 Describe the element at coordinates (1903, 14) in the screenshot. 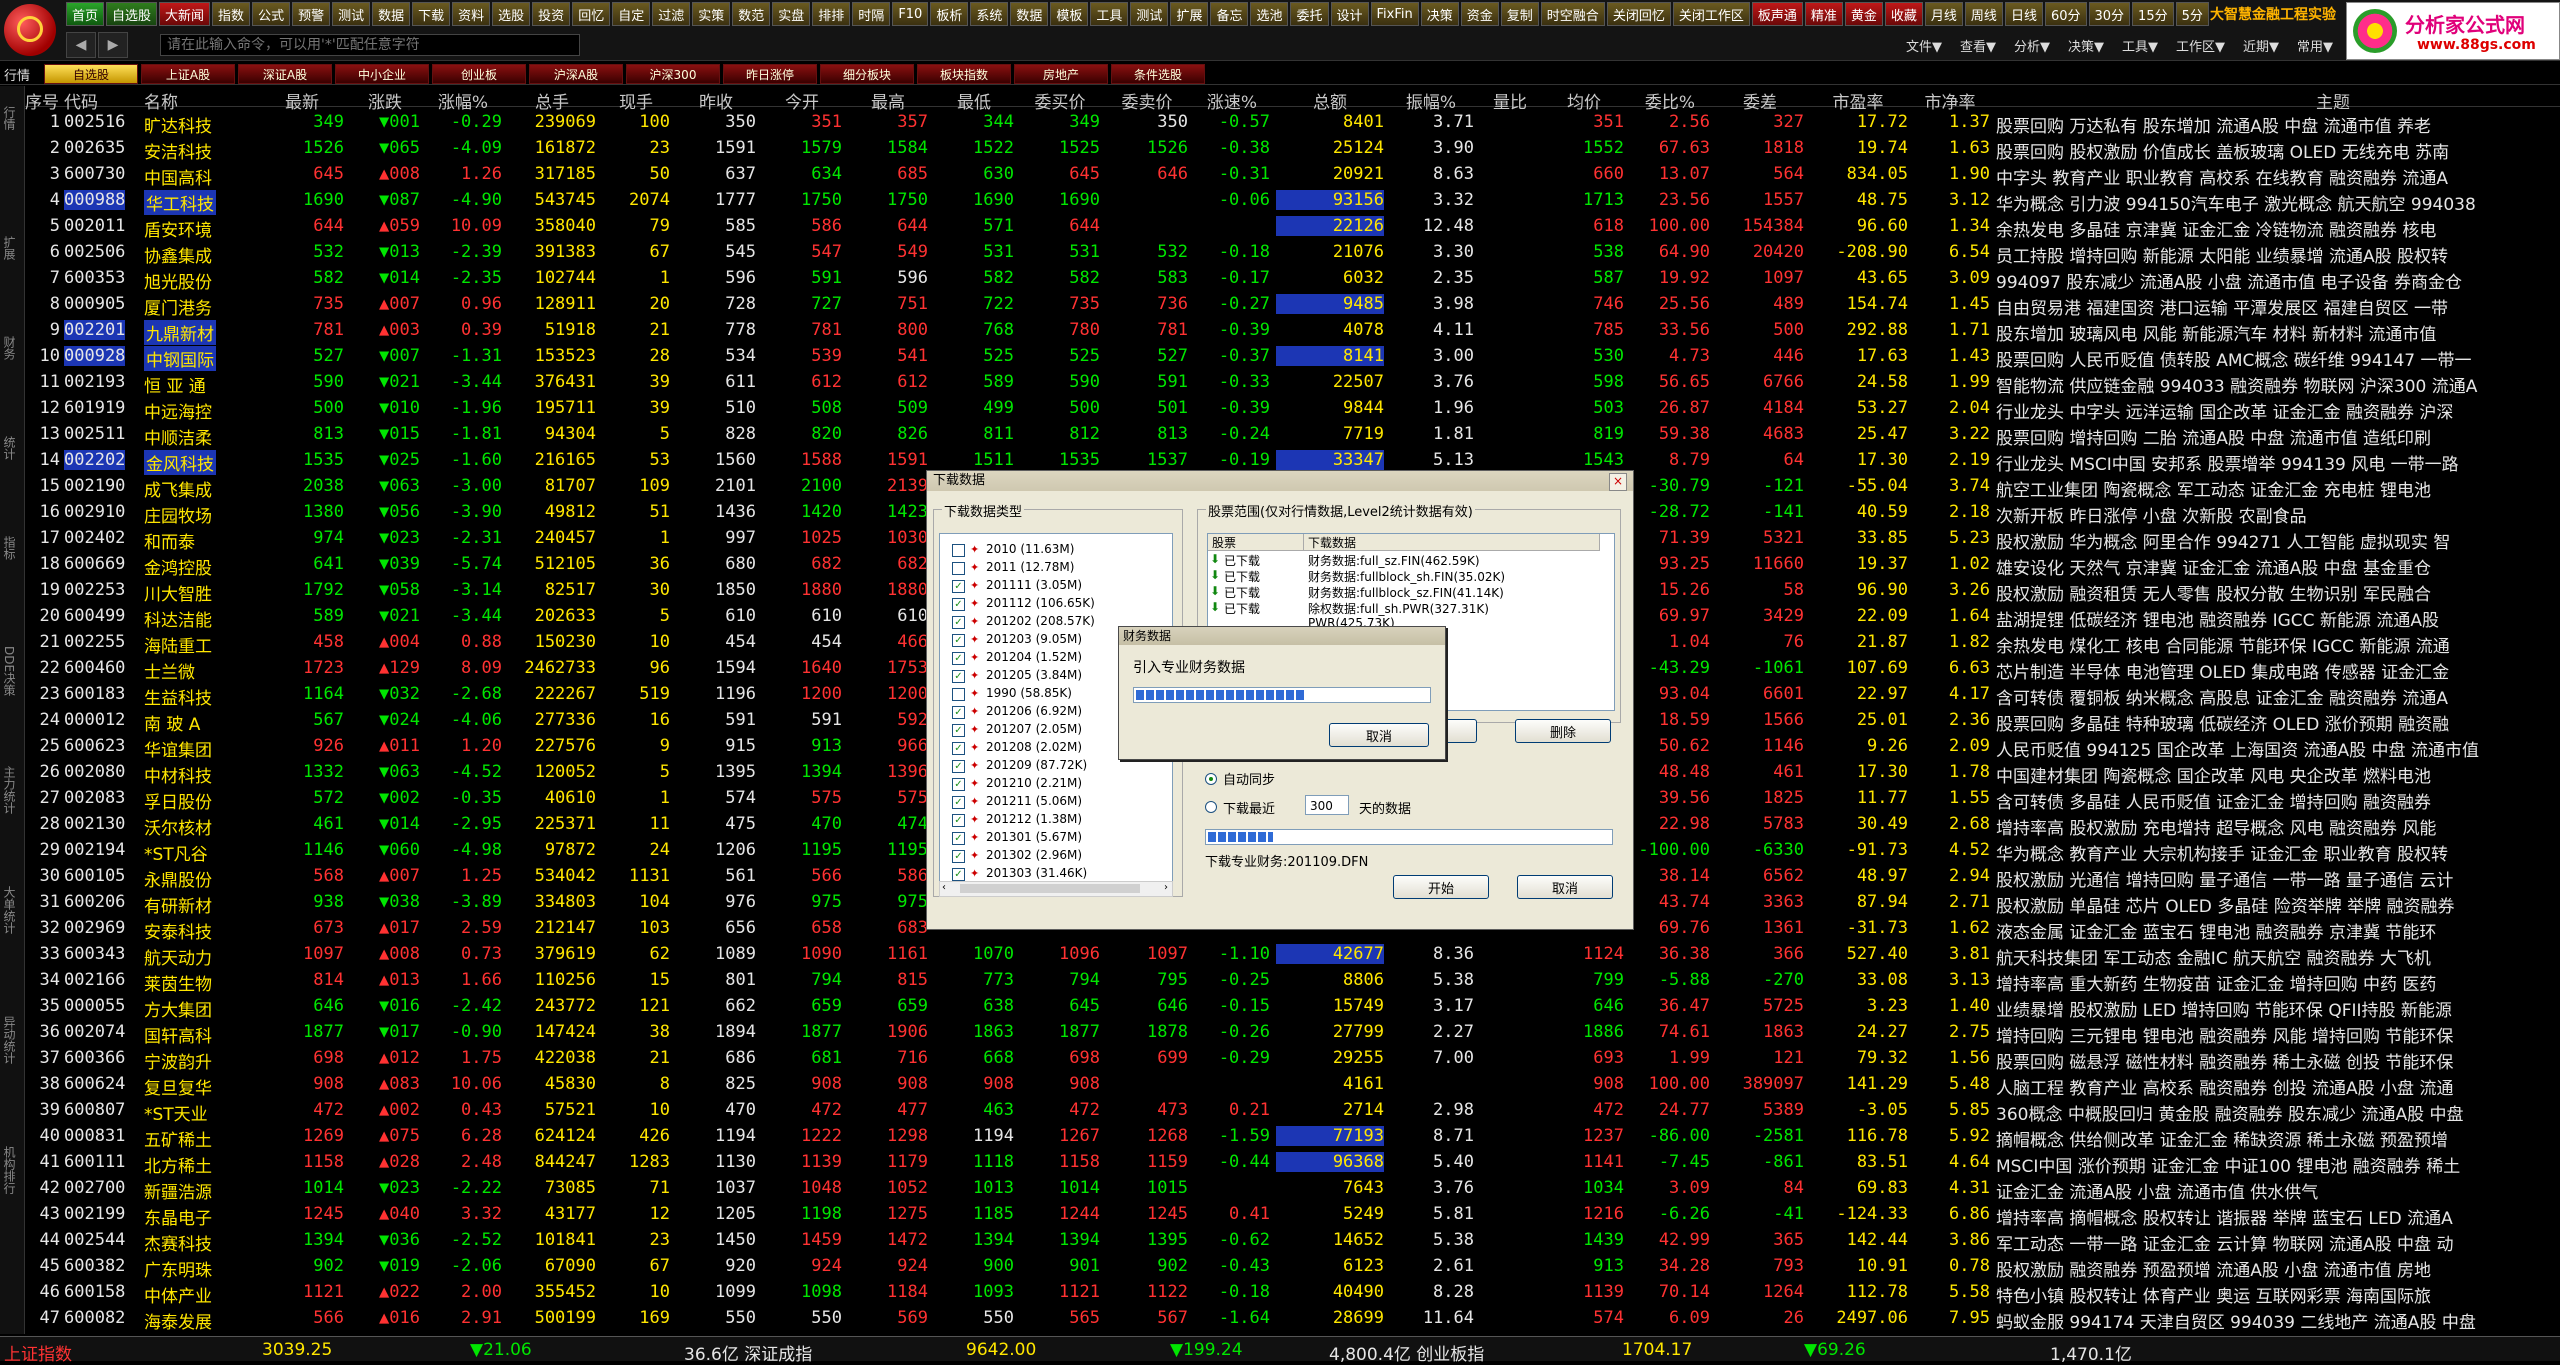

I see `toolbar-button: 收藏` at that location.